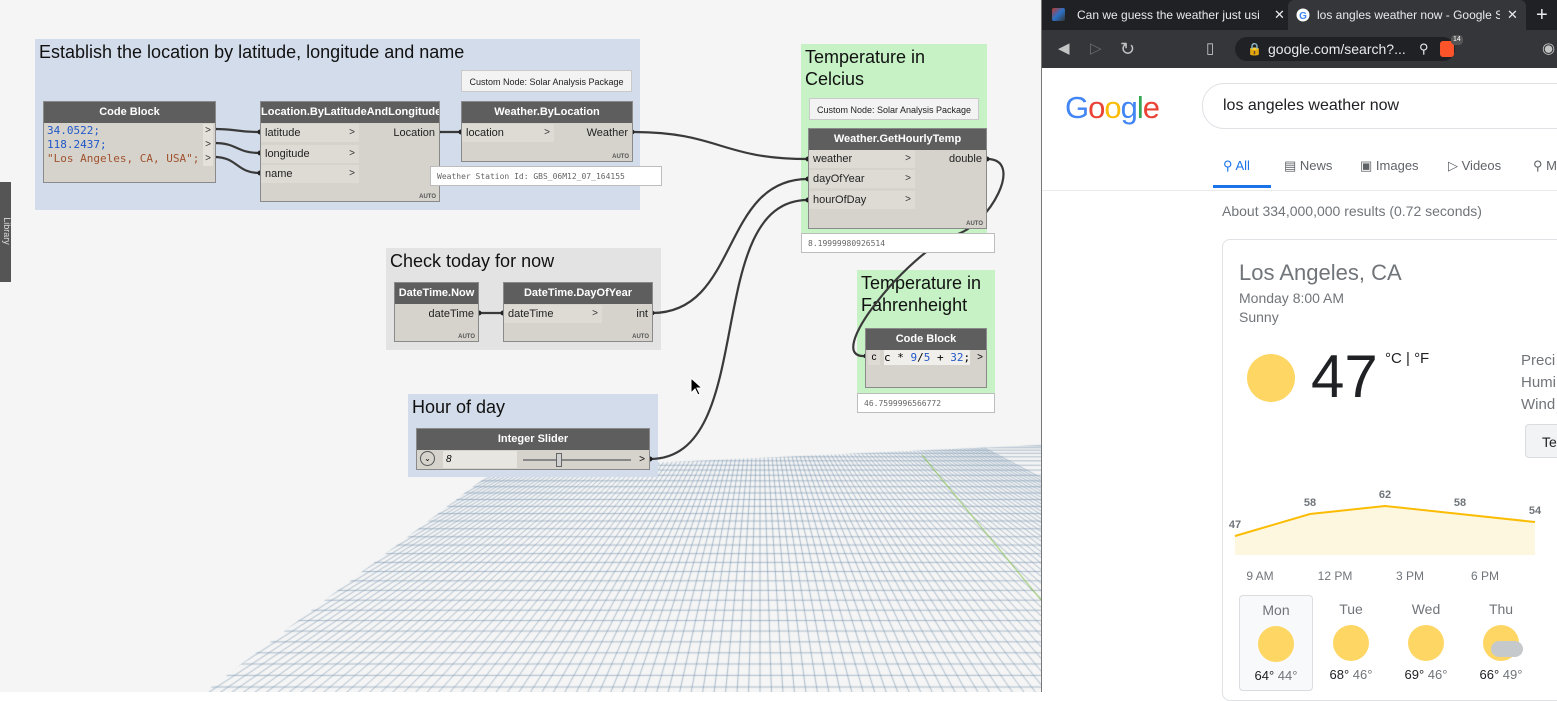  I want to click on code-editor: c * 9/5 + 32;, so click(927, 357).